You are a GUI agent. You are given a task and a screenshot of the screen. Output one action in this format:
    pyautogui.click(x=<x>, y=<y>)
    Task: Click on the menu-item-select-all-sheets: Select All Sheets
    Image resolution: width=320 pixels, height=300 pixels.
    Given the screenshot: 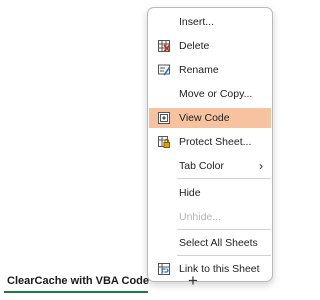 What is the action you would take?
    pyautogui.click(x=210, y=243)
    